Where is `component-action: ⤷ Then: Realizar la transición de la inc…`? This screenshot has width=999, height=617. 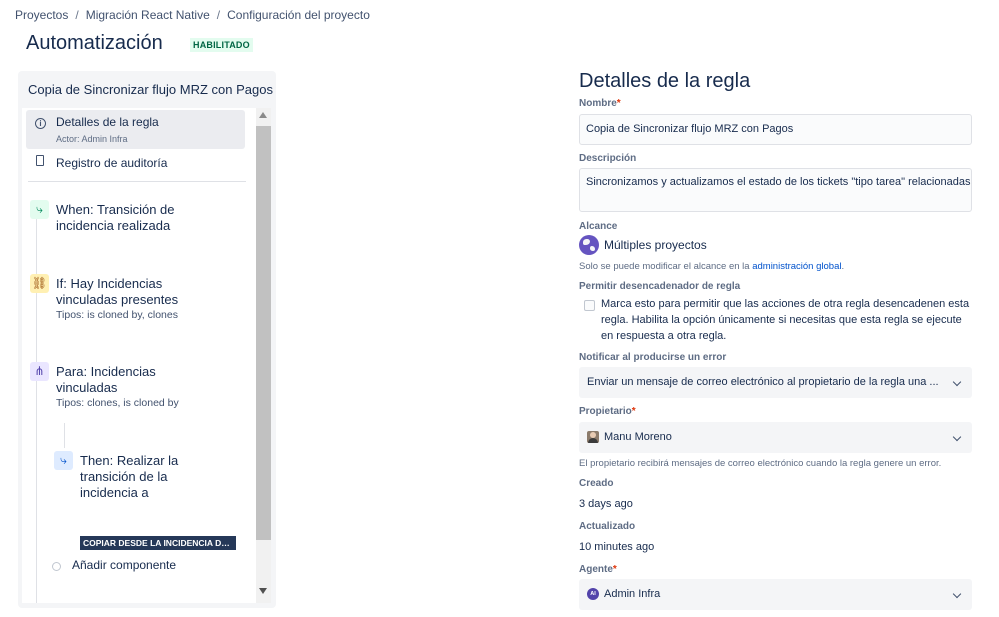
component-action: ⤷ Then: Realizar la transición de la inc… is located at coordinates (149, 501).